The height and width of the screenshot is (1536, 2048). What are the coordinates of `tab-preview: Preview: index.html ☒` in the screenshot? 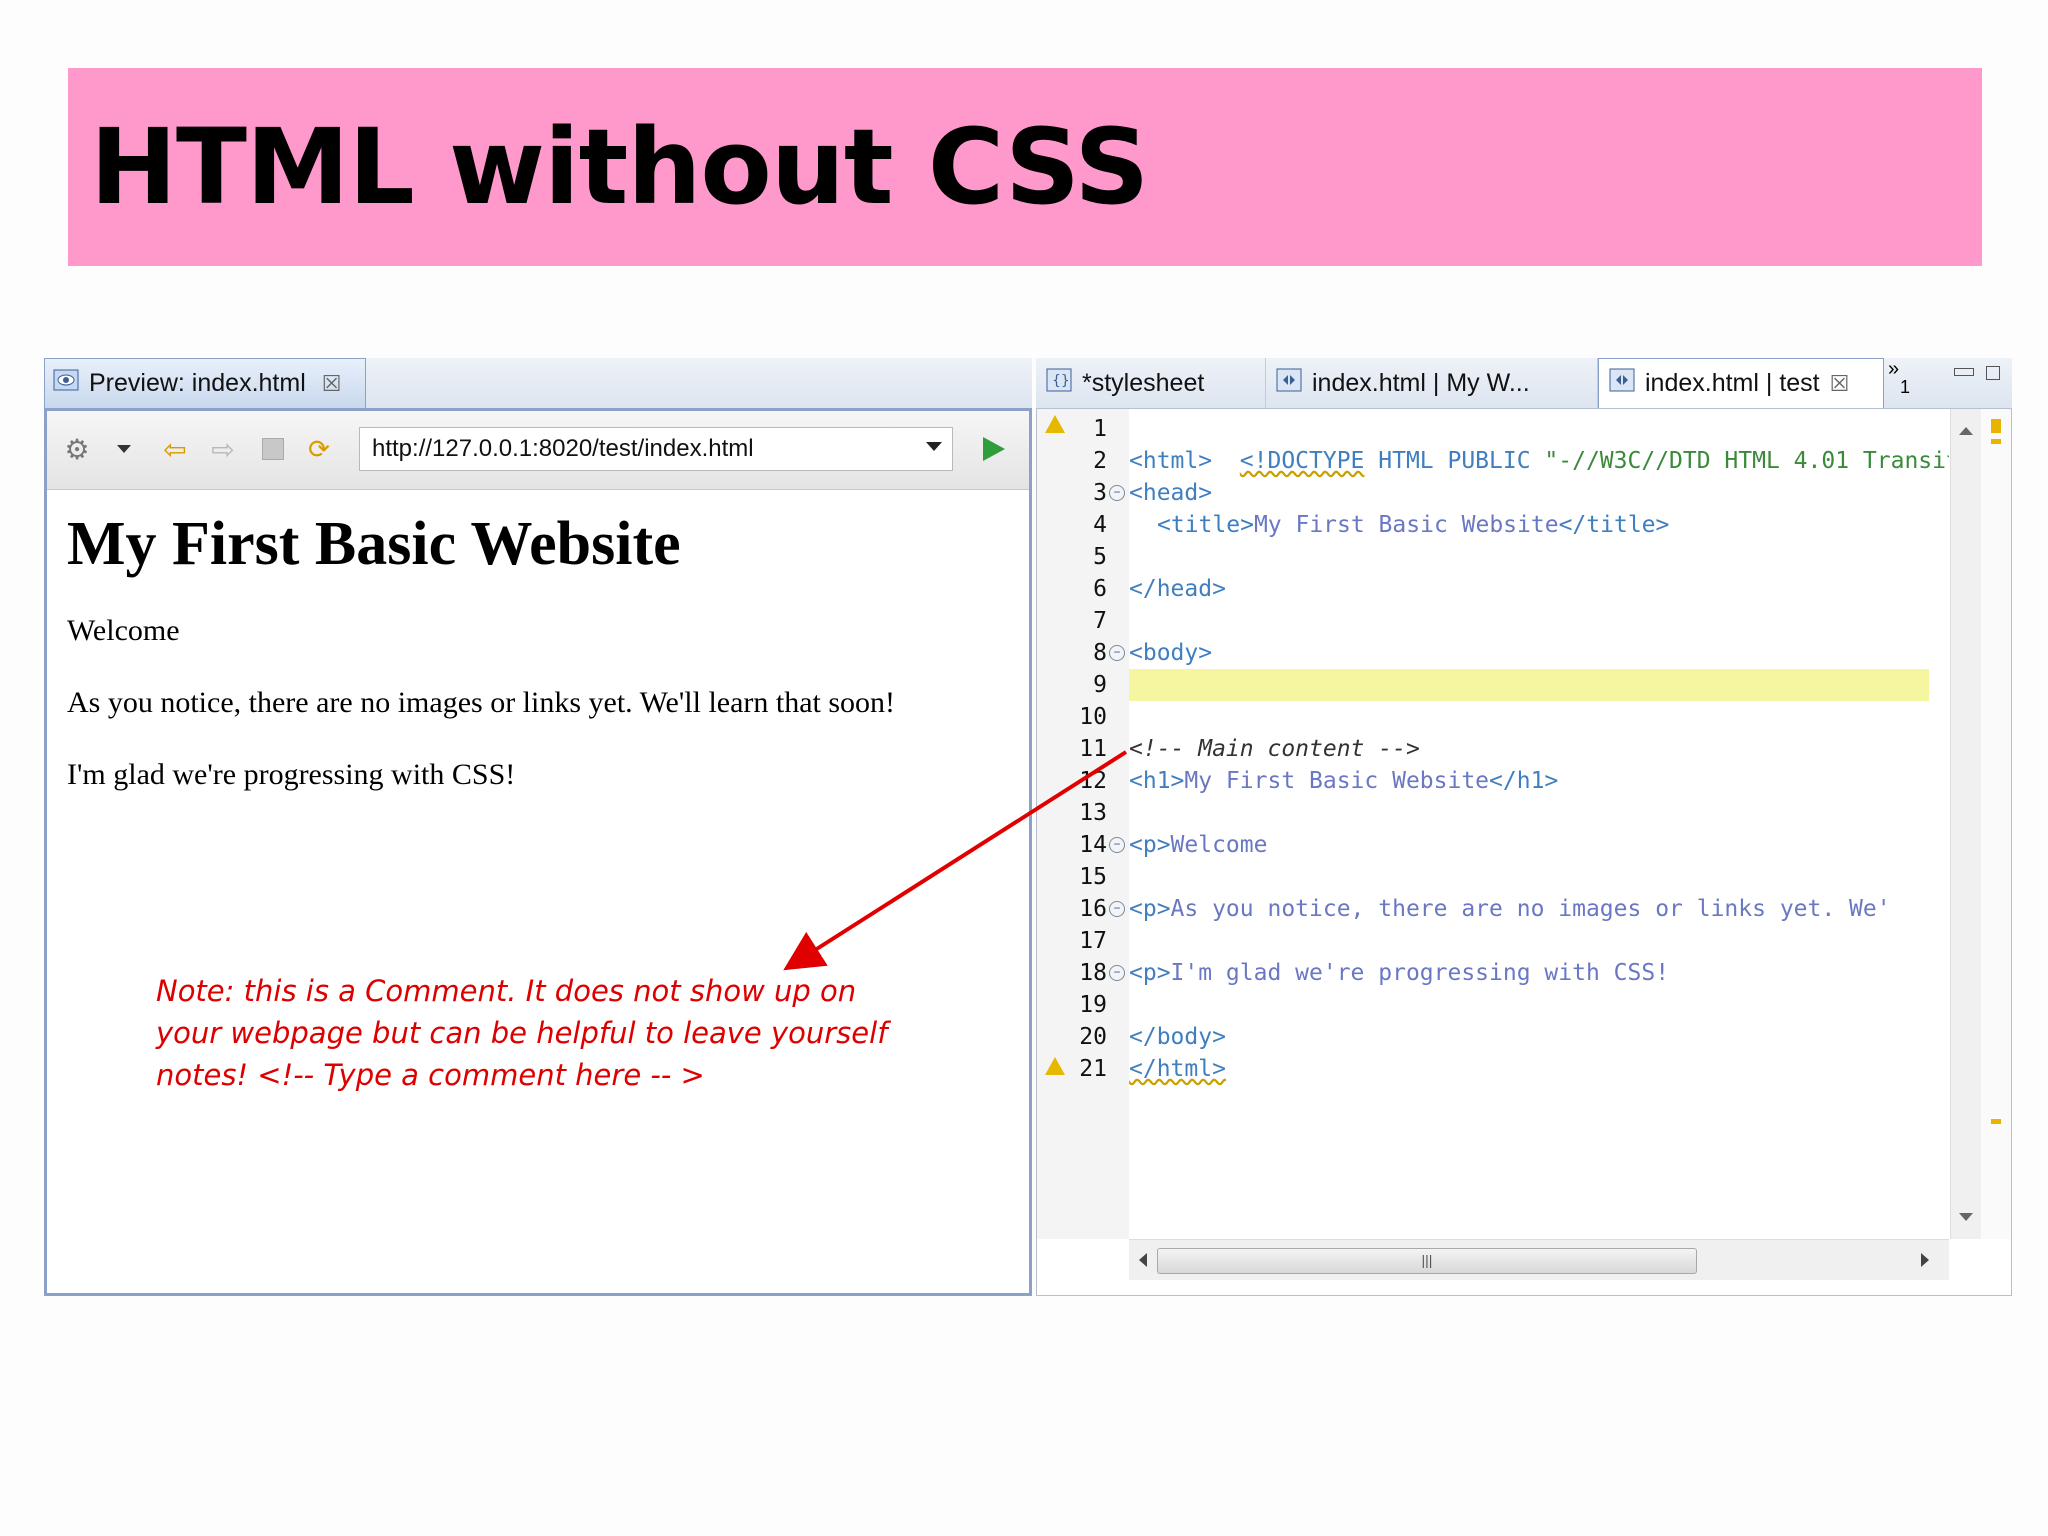 It's located at (205, 383).